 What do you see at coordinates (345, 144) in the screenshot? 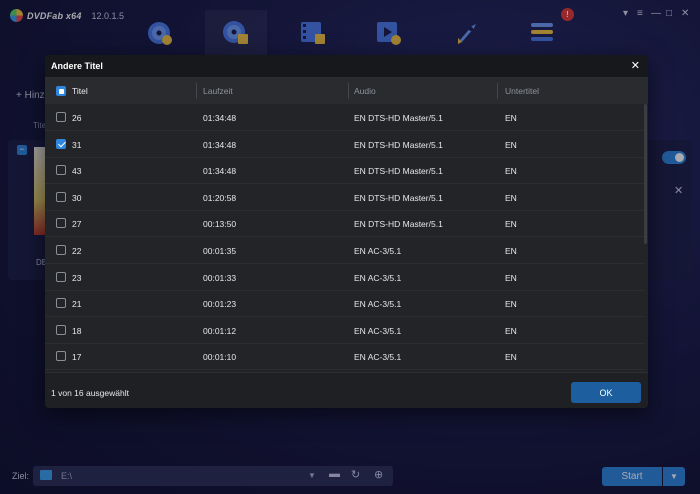
I see `table-row: 31 01:34:48 EN DTS-HD Master/5.1 EN` at bounding box center [345, 144].